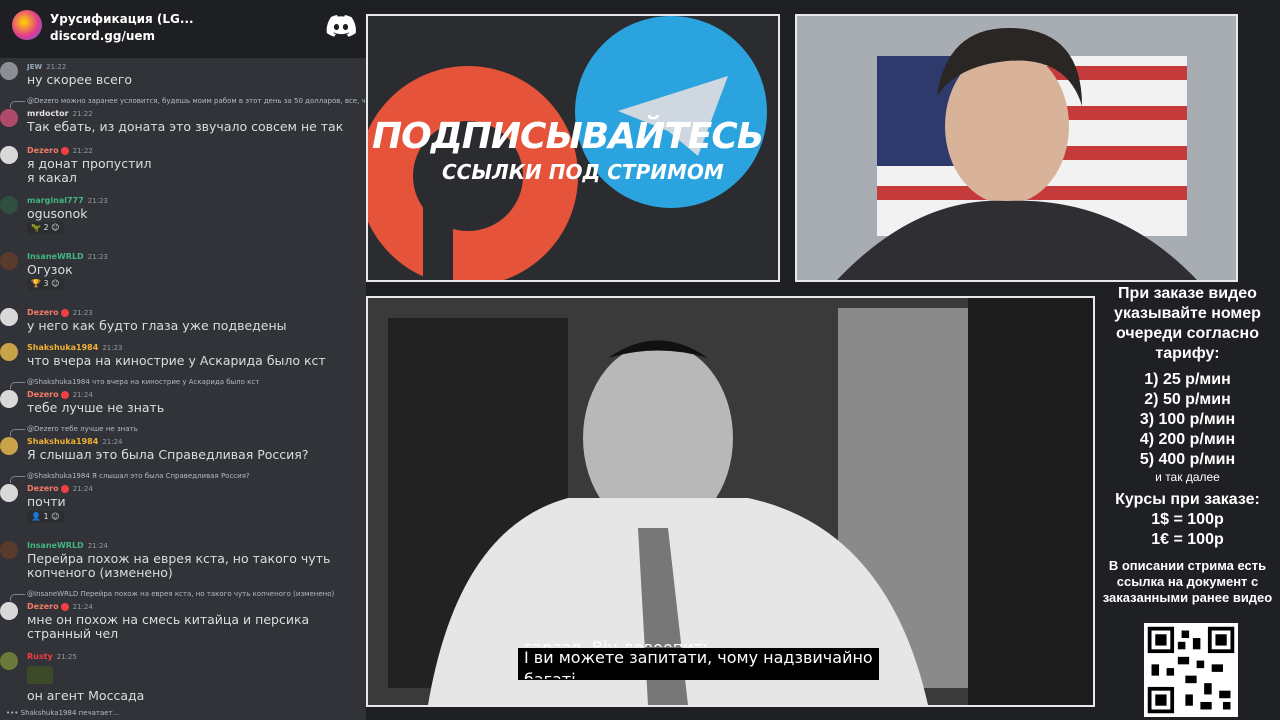 This screenshot has height=720, width=1280. Describe the element at coordinates (1187, 399) in the screenshot. I see `tariff-item: 2) 50 р/мин` at that location.